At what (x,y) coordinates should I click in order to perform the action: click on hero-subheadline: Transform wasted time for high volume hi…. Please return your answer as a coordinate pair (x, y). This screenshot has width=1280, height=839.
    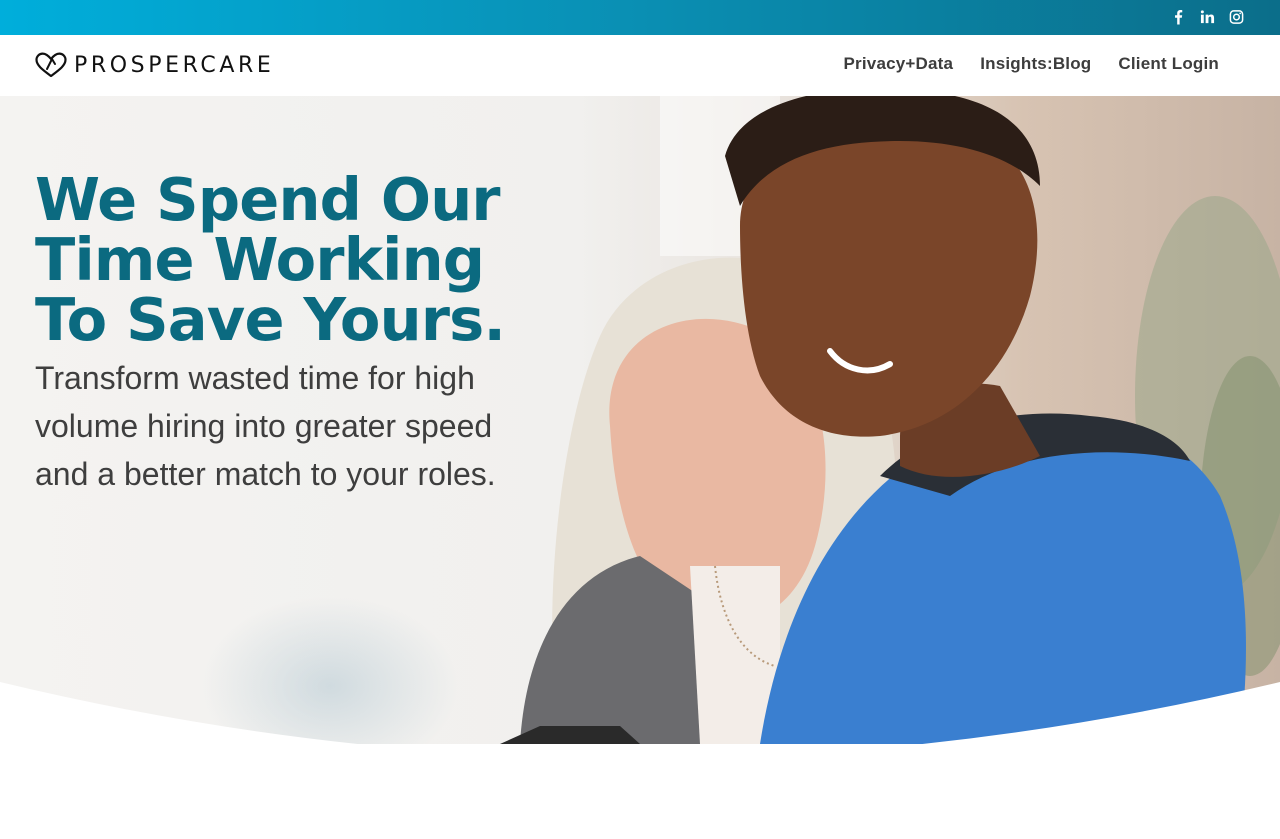
    Looking at the image, I should click on (265, 426).